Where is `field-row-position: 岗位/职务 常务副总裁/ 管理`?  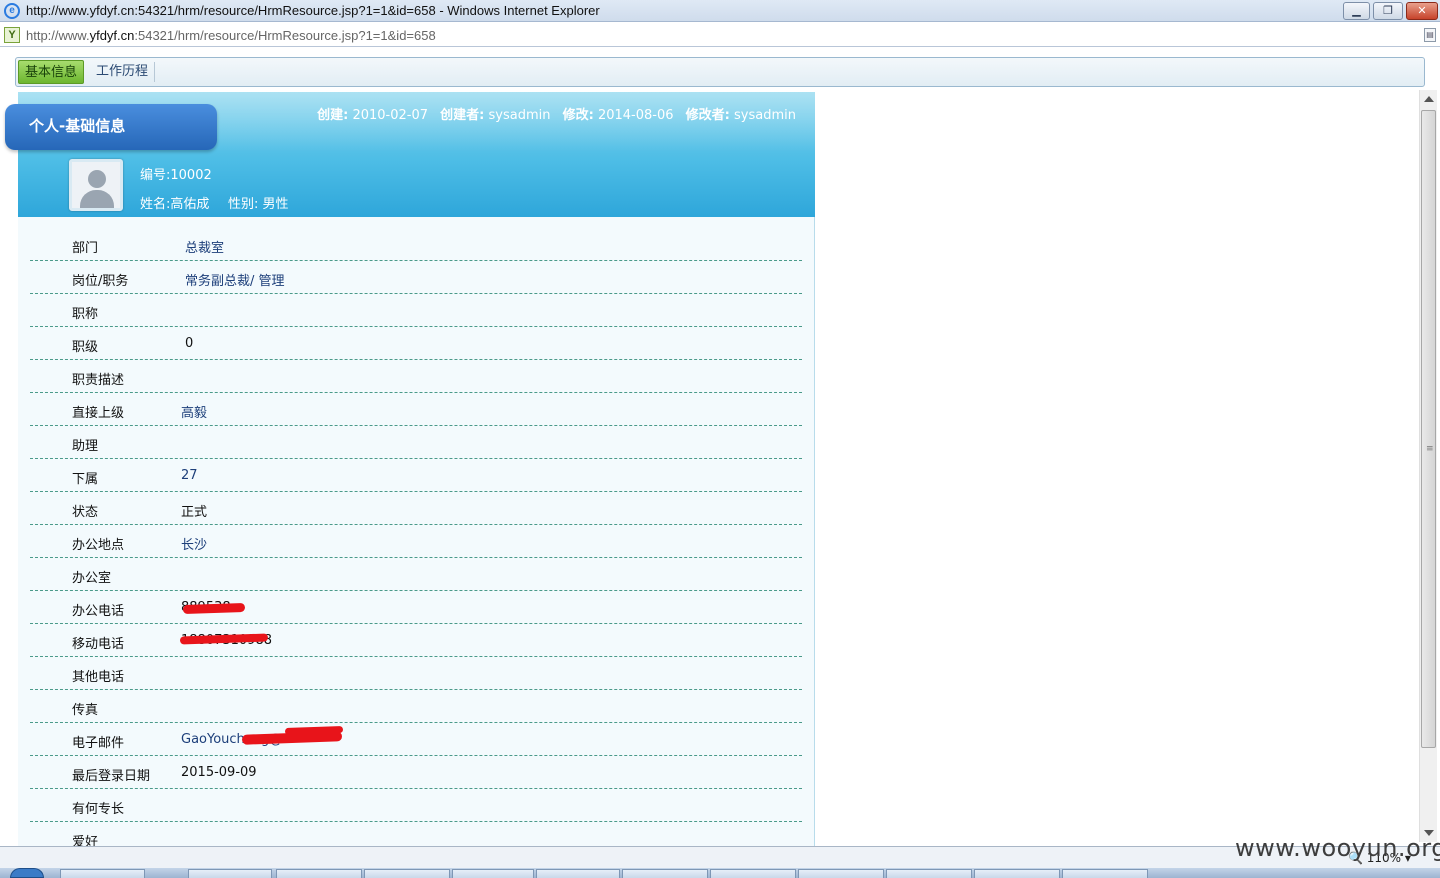 field-row-position: 岗位/职务 常务副总裁/ 管理 is located at coordinates (416, 277).